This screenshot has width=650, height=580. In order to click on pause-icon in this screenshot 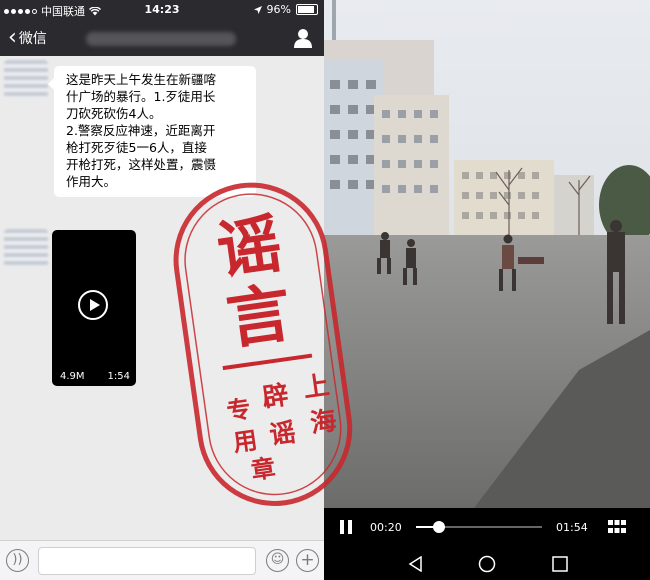, I will do `click(346, 527)`.